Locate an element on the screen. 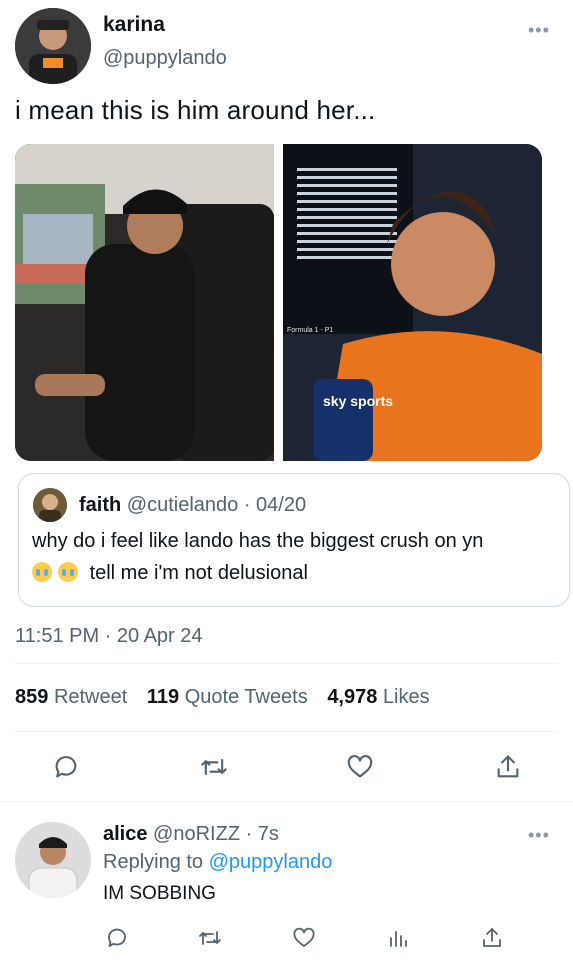  like-button is located at coordinates (360, 767).